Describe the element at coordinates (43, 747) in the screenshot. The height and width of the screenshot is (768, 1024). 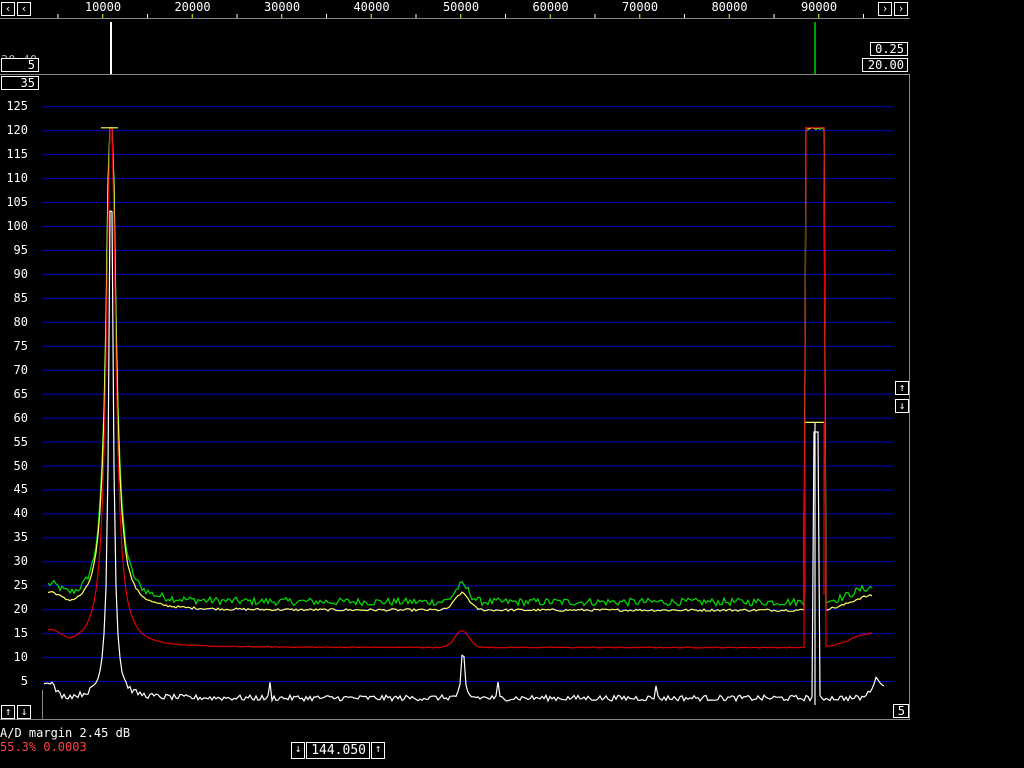
I see `cpu-load-text: 55.3% 0.0003` at that location.